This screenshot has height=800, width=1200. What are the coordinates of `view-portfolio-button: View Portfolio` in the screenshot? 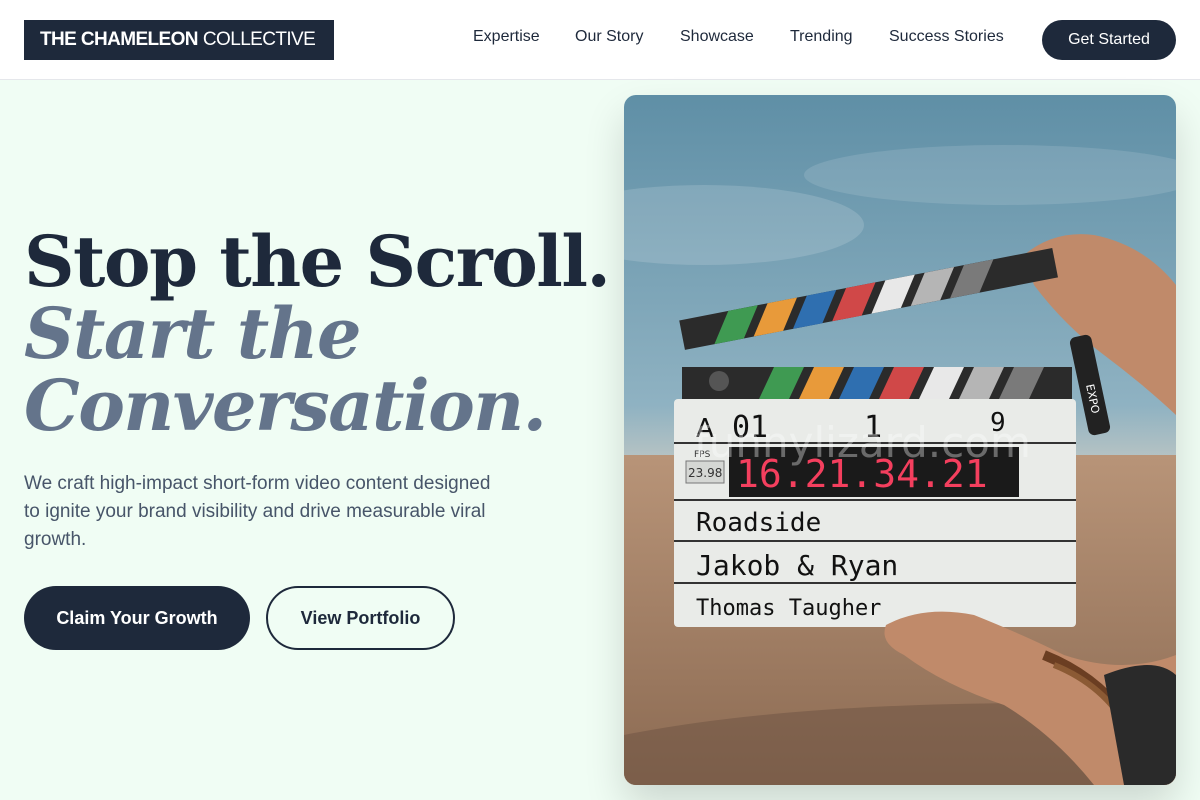 It's located at (360, 618).